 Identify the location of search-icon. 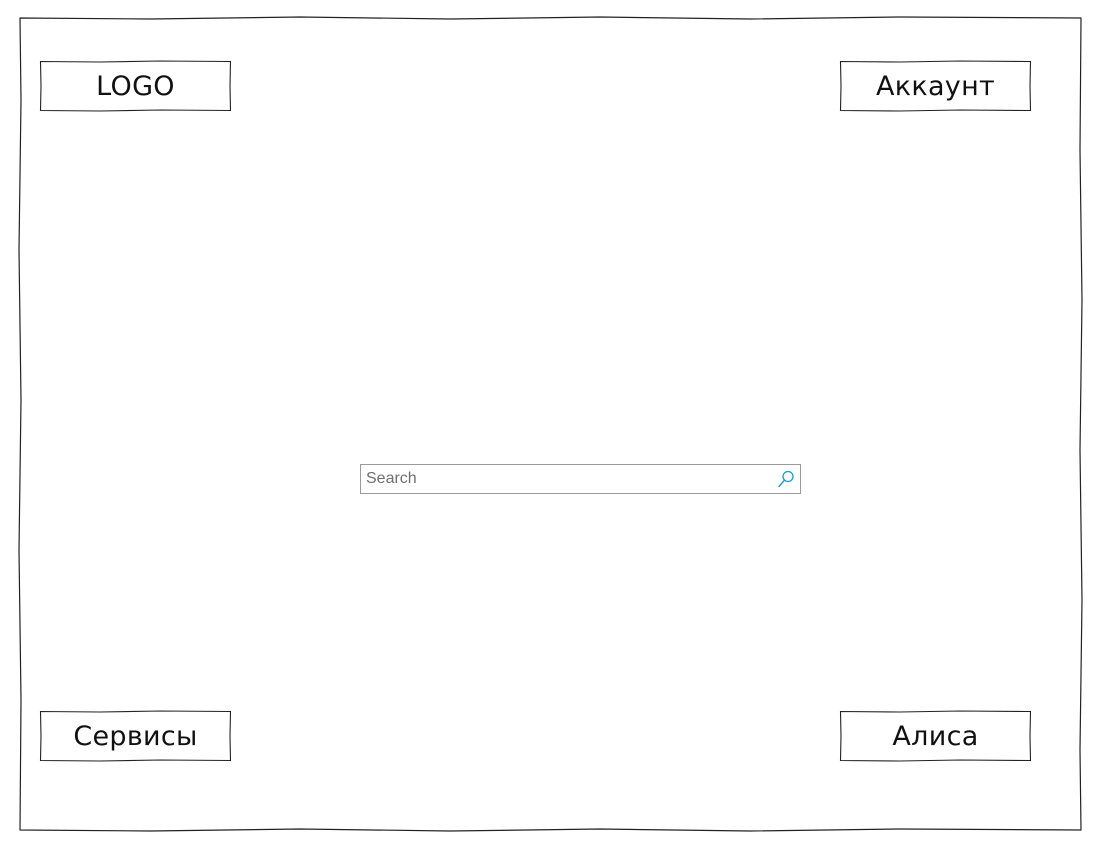
(786, 479).